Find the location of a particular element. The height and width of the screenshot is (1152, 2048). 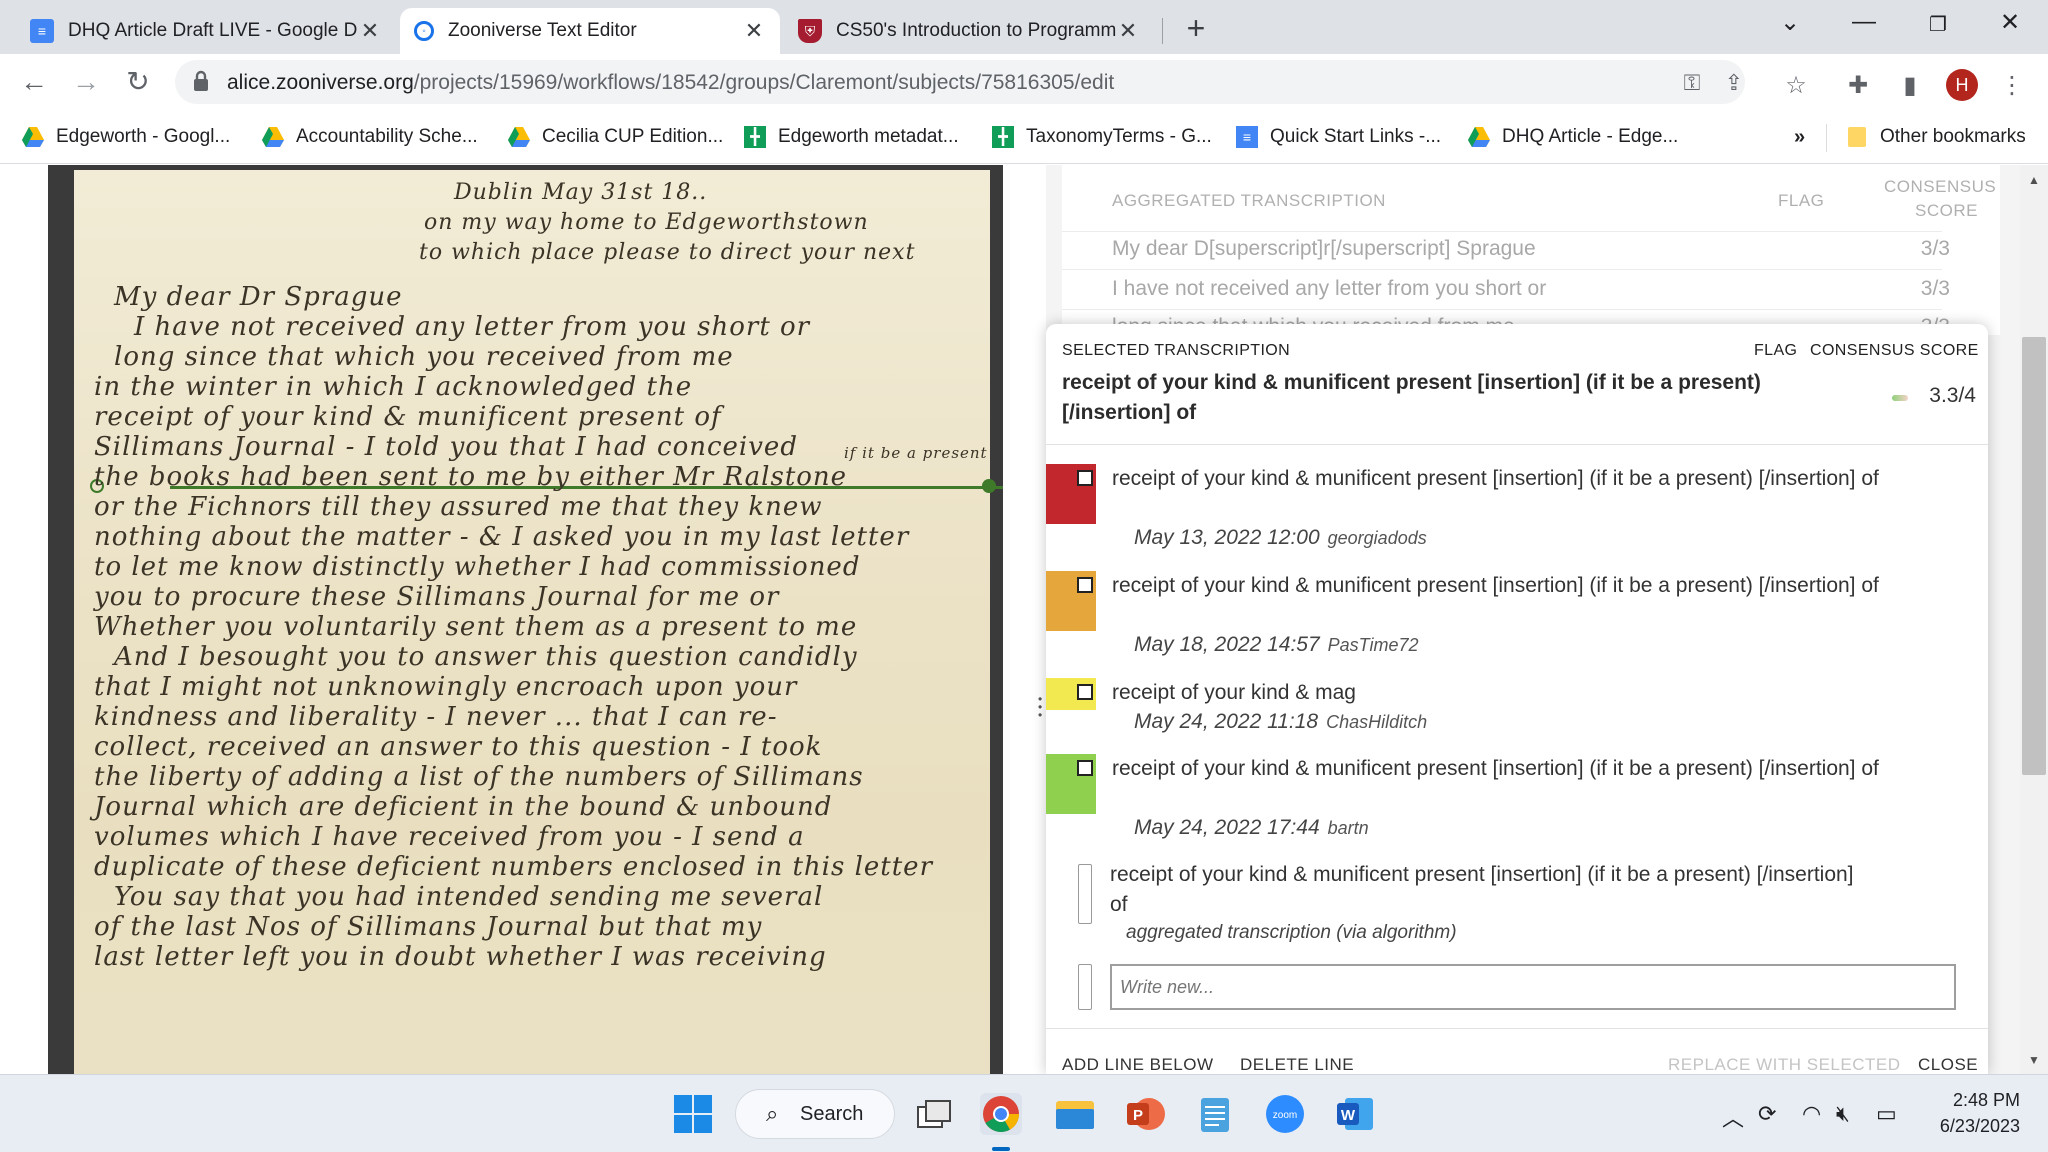

other-bookmarks: Other bookmarks is located at coordinates (1936, 137).